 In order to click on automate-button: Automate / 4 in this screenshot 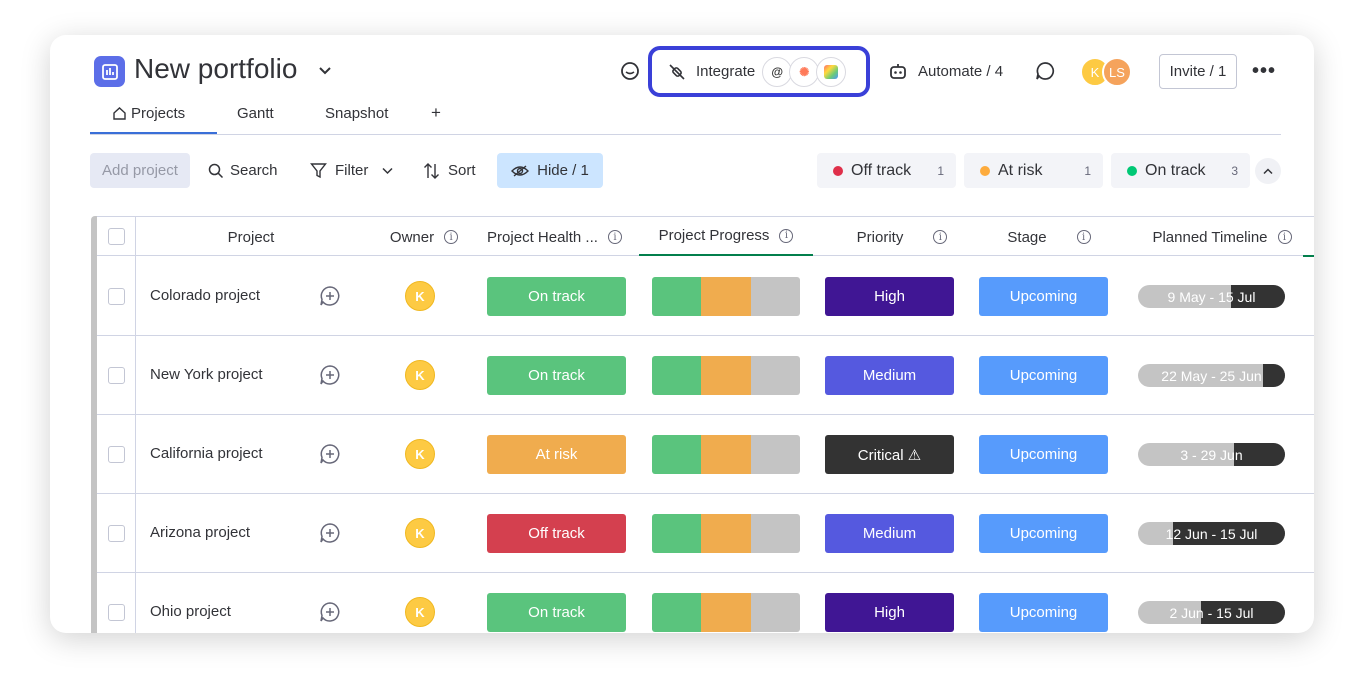, I will do `click(945, 71)`.